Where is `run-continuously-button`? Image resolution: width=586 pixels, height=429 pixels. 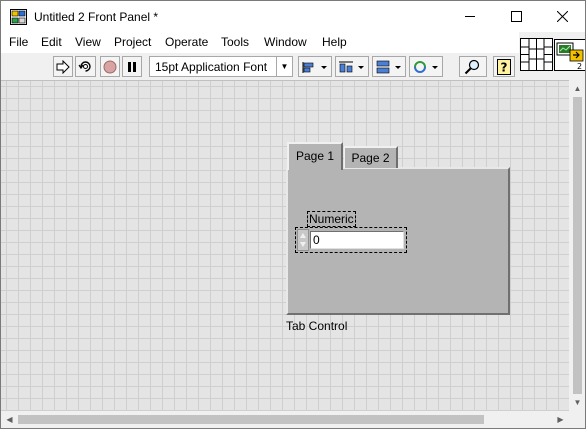
run-continuously-button is located at coordinates (85, 66).